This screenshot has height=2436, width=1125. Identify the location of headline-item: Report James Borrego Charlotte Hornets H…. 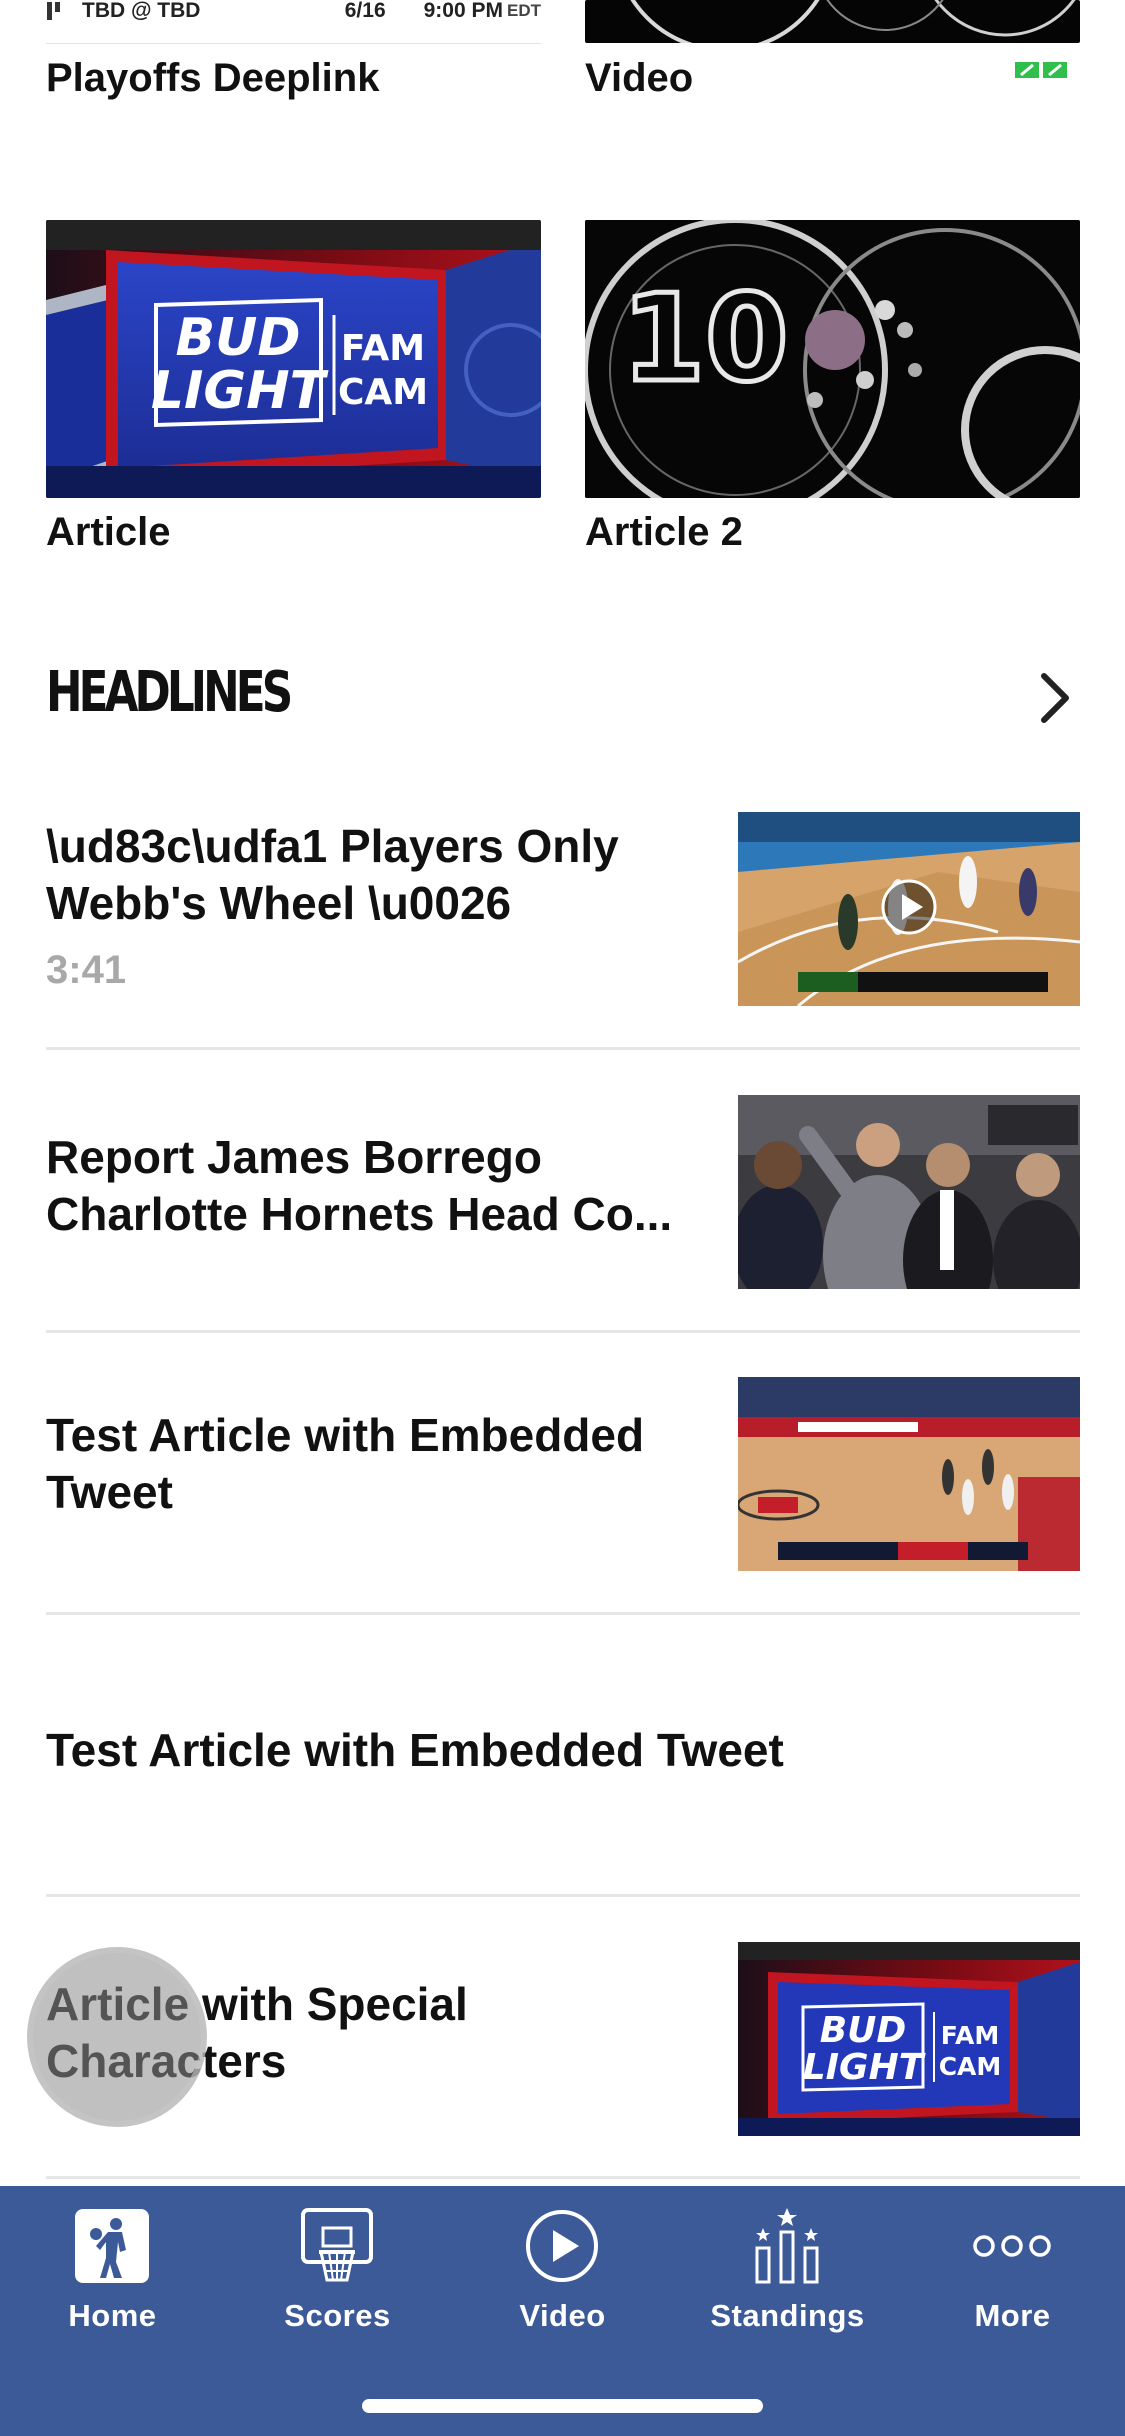
(563, 1215).